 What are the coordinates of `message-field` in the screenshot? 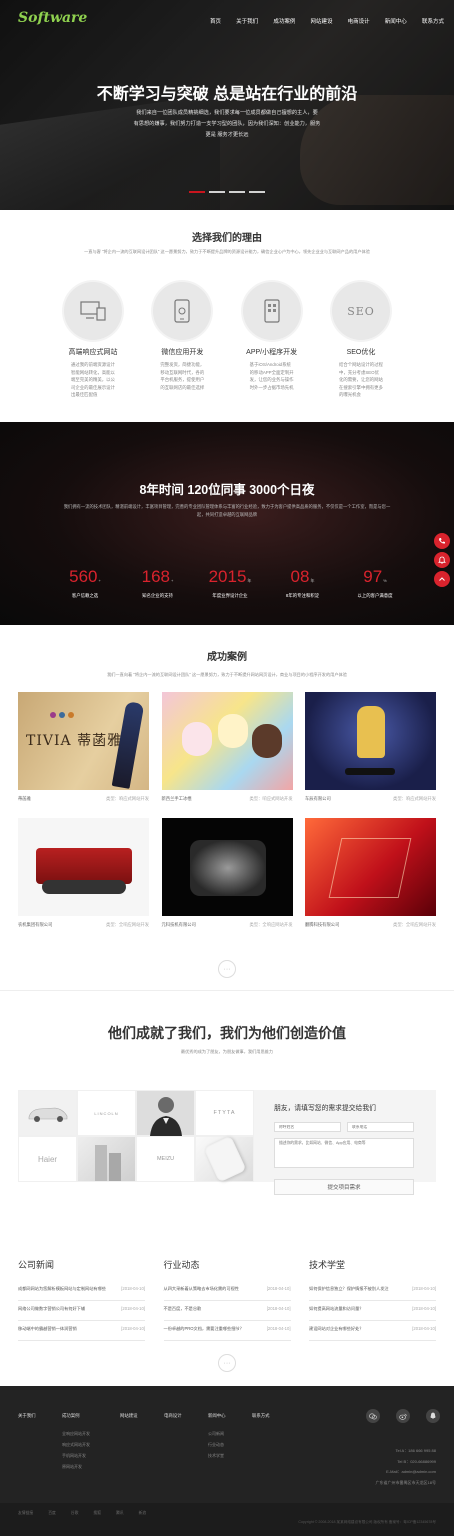 It's located at (344, 1153).